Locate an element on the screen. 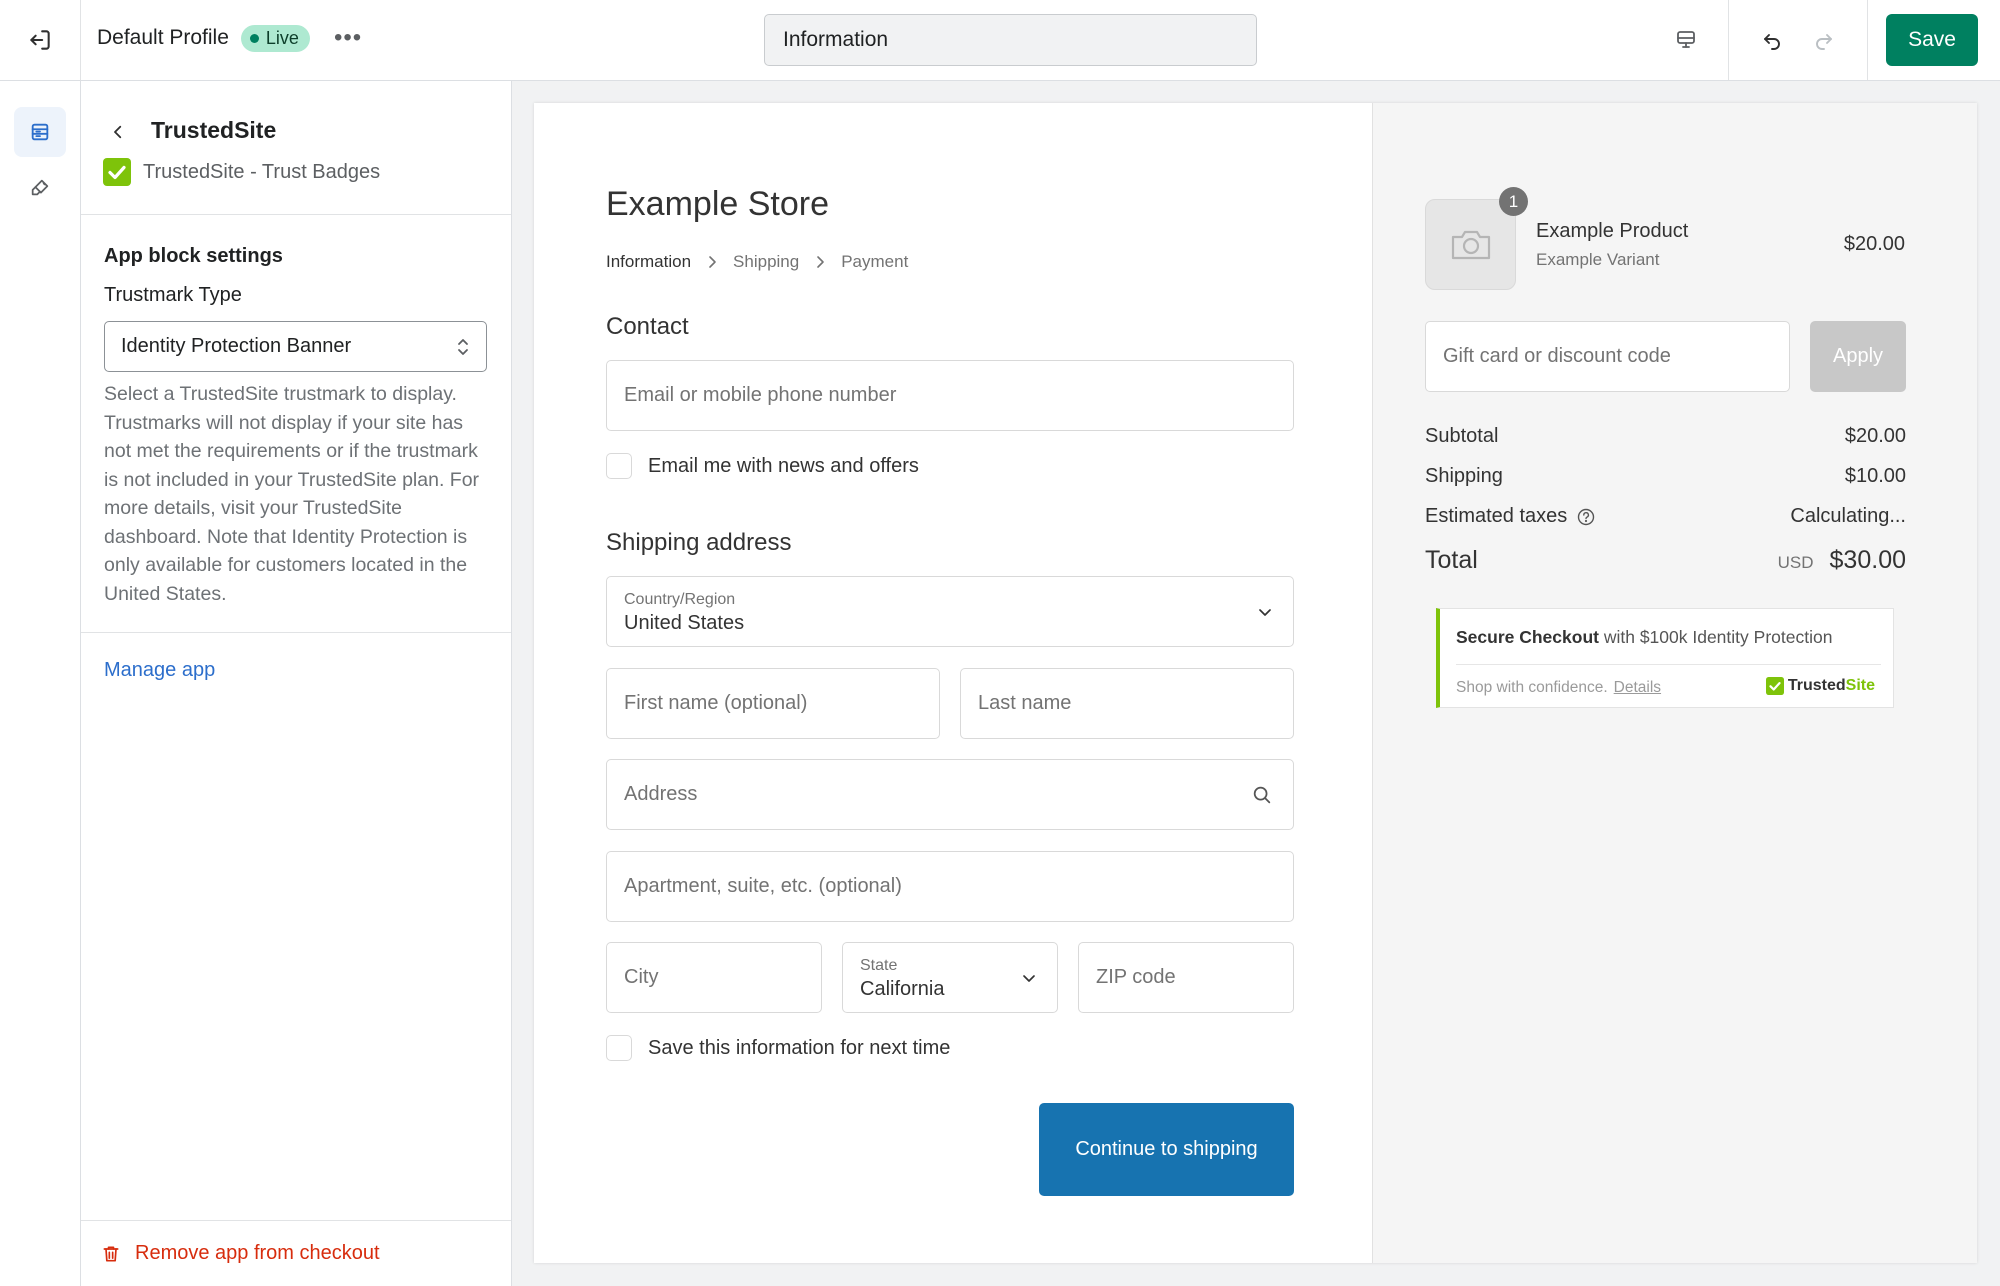  shipping-row: Shipping $10.00 is located at coordinates (1665, 476).